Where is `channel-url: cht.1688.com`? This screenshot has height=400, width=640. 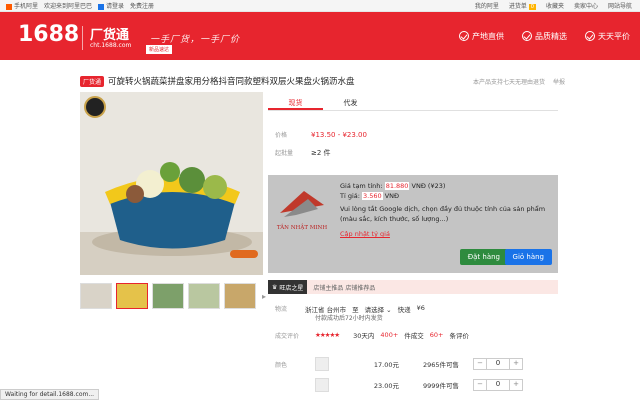
channel-url: cht.1688.com is located at coordinates (111, 45).